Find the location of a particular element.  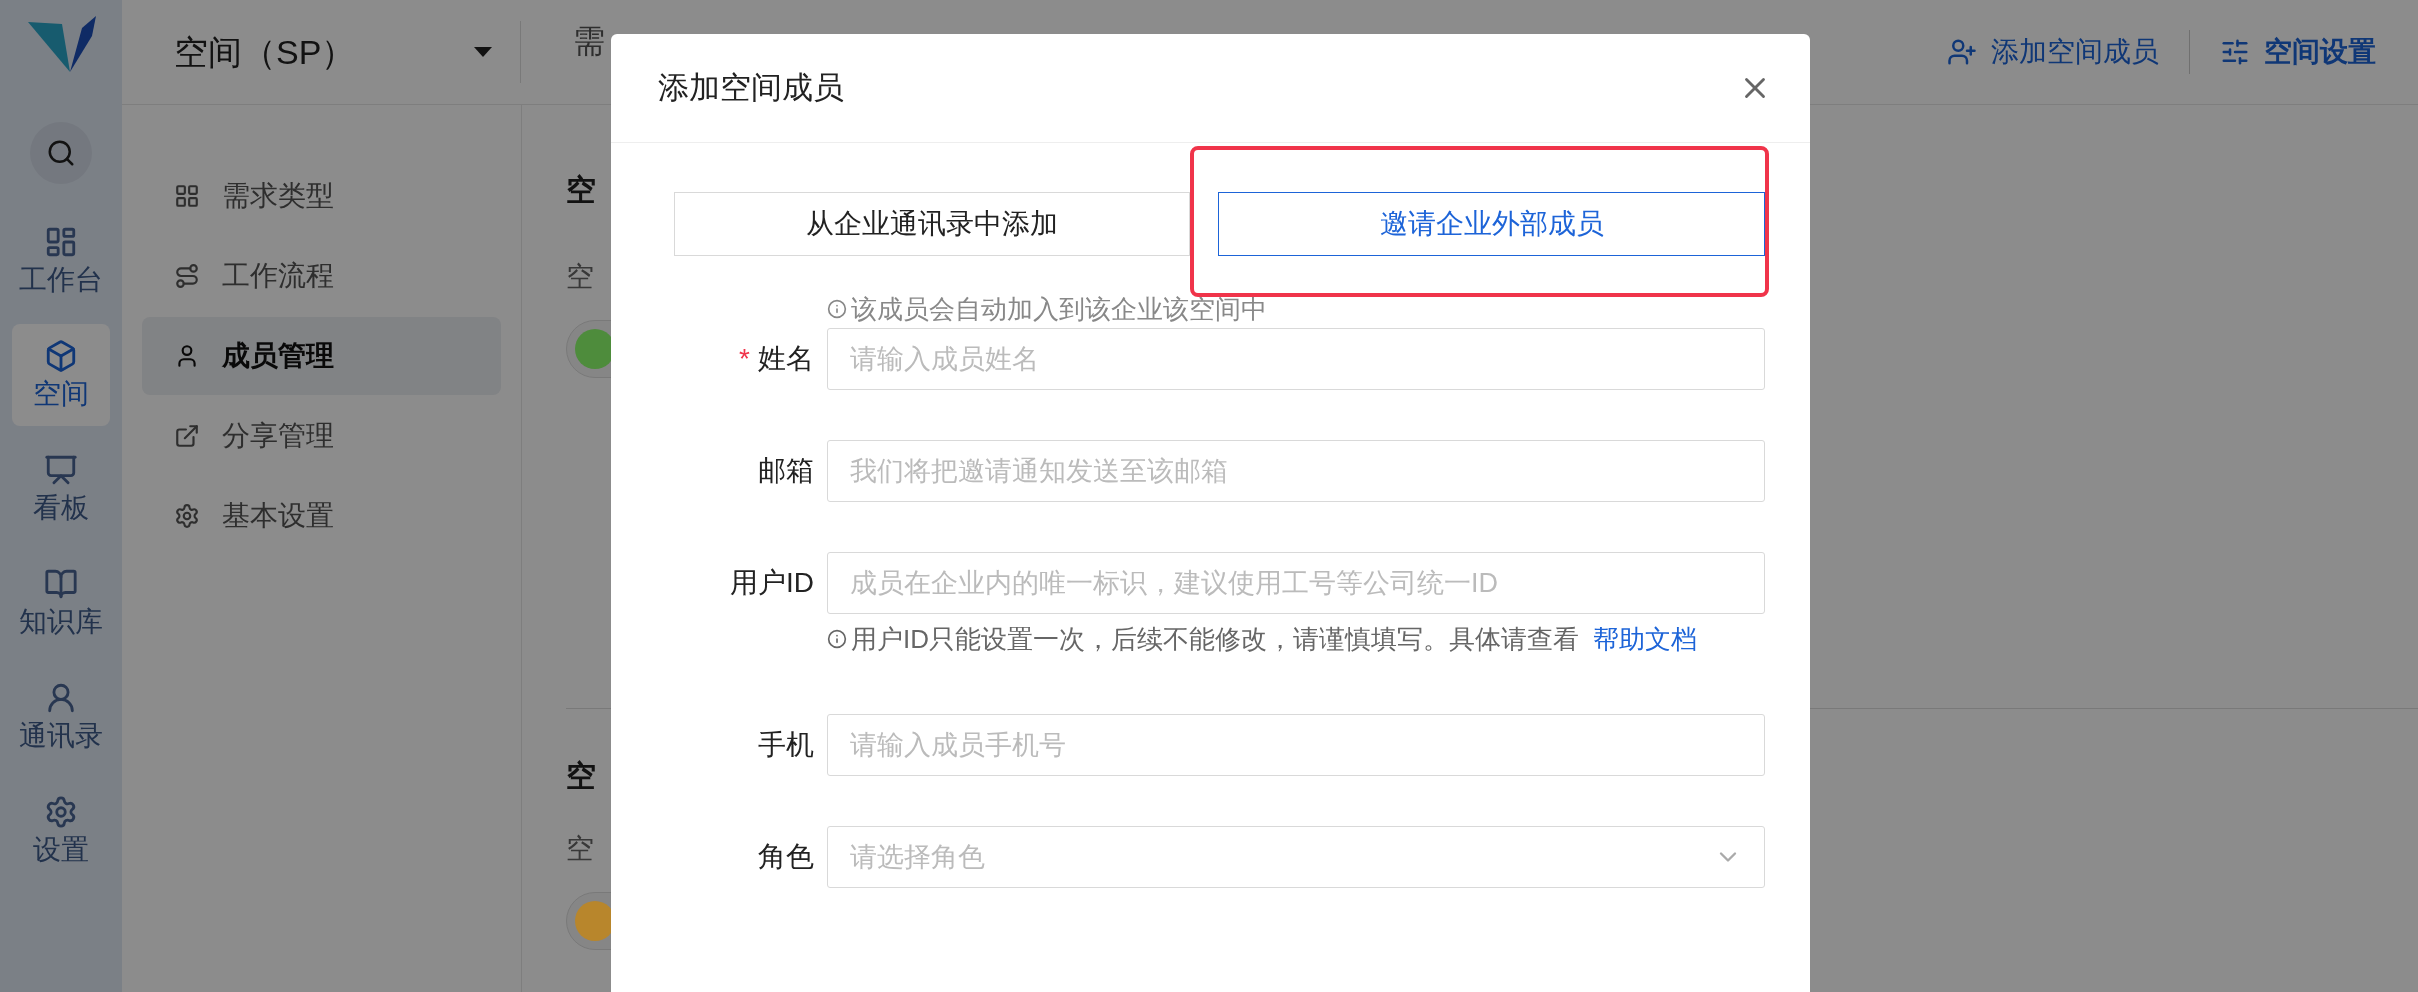

search-icon is located at coordinates (61, 153).